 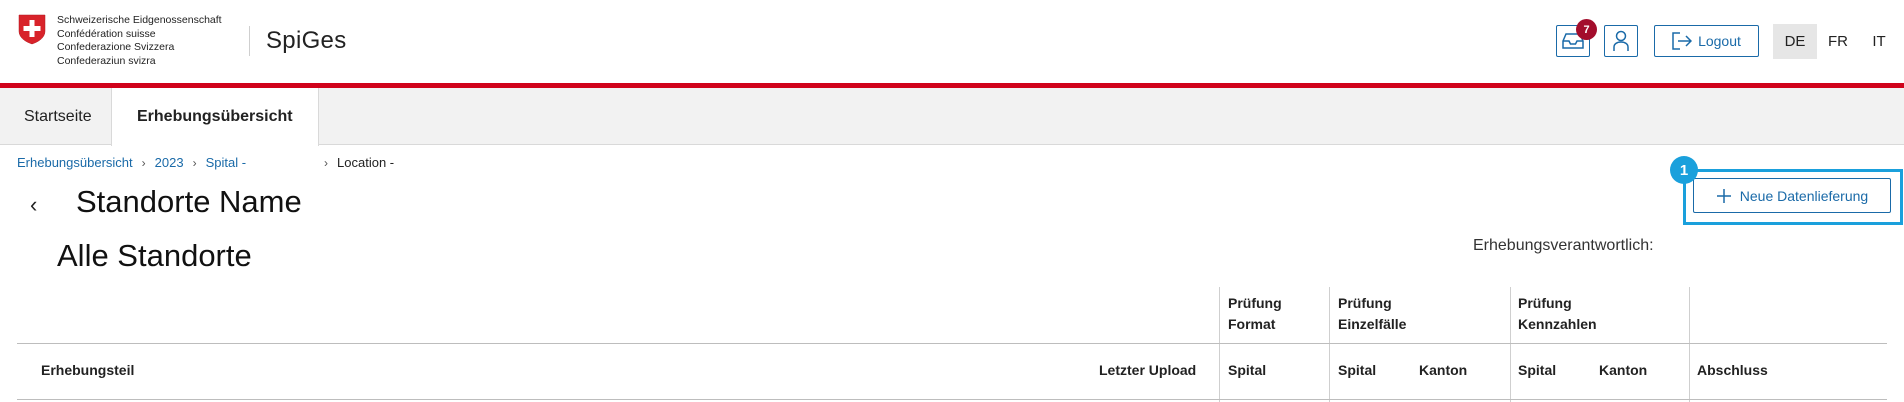 I want to click on table-header-separator, so click(x=952, y=343).